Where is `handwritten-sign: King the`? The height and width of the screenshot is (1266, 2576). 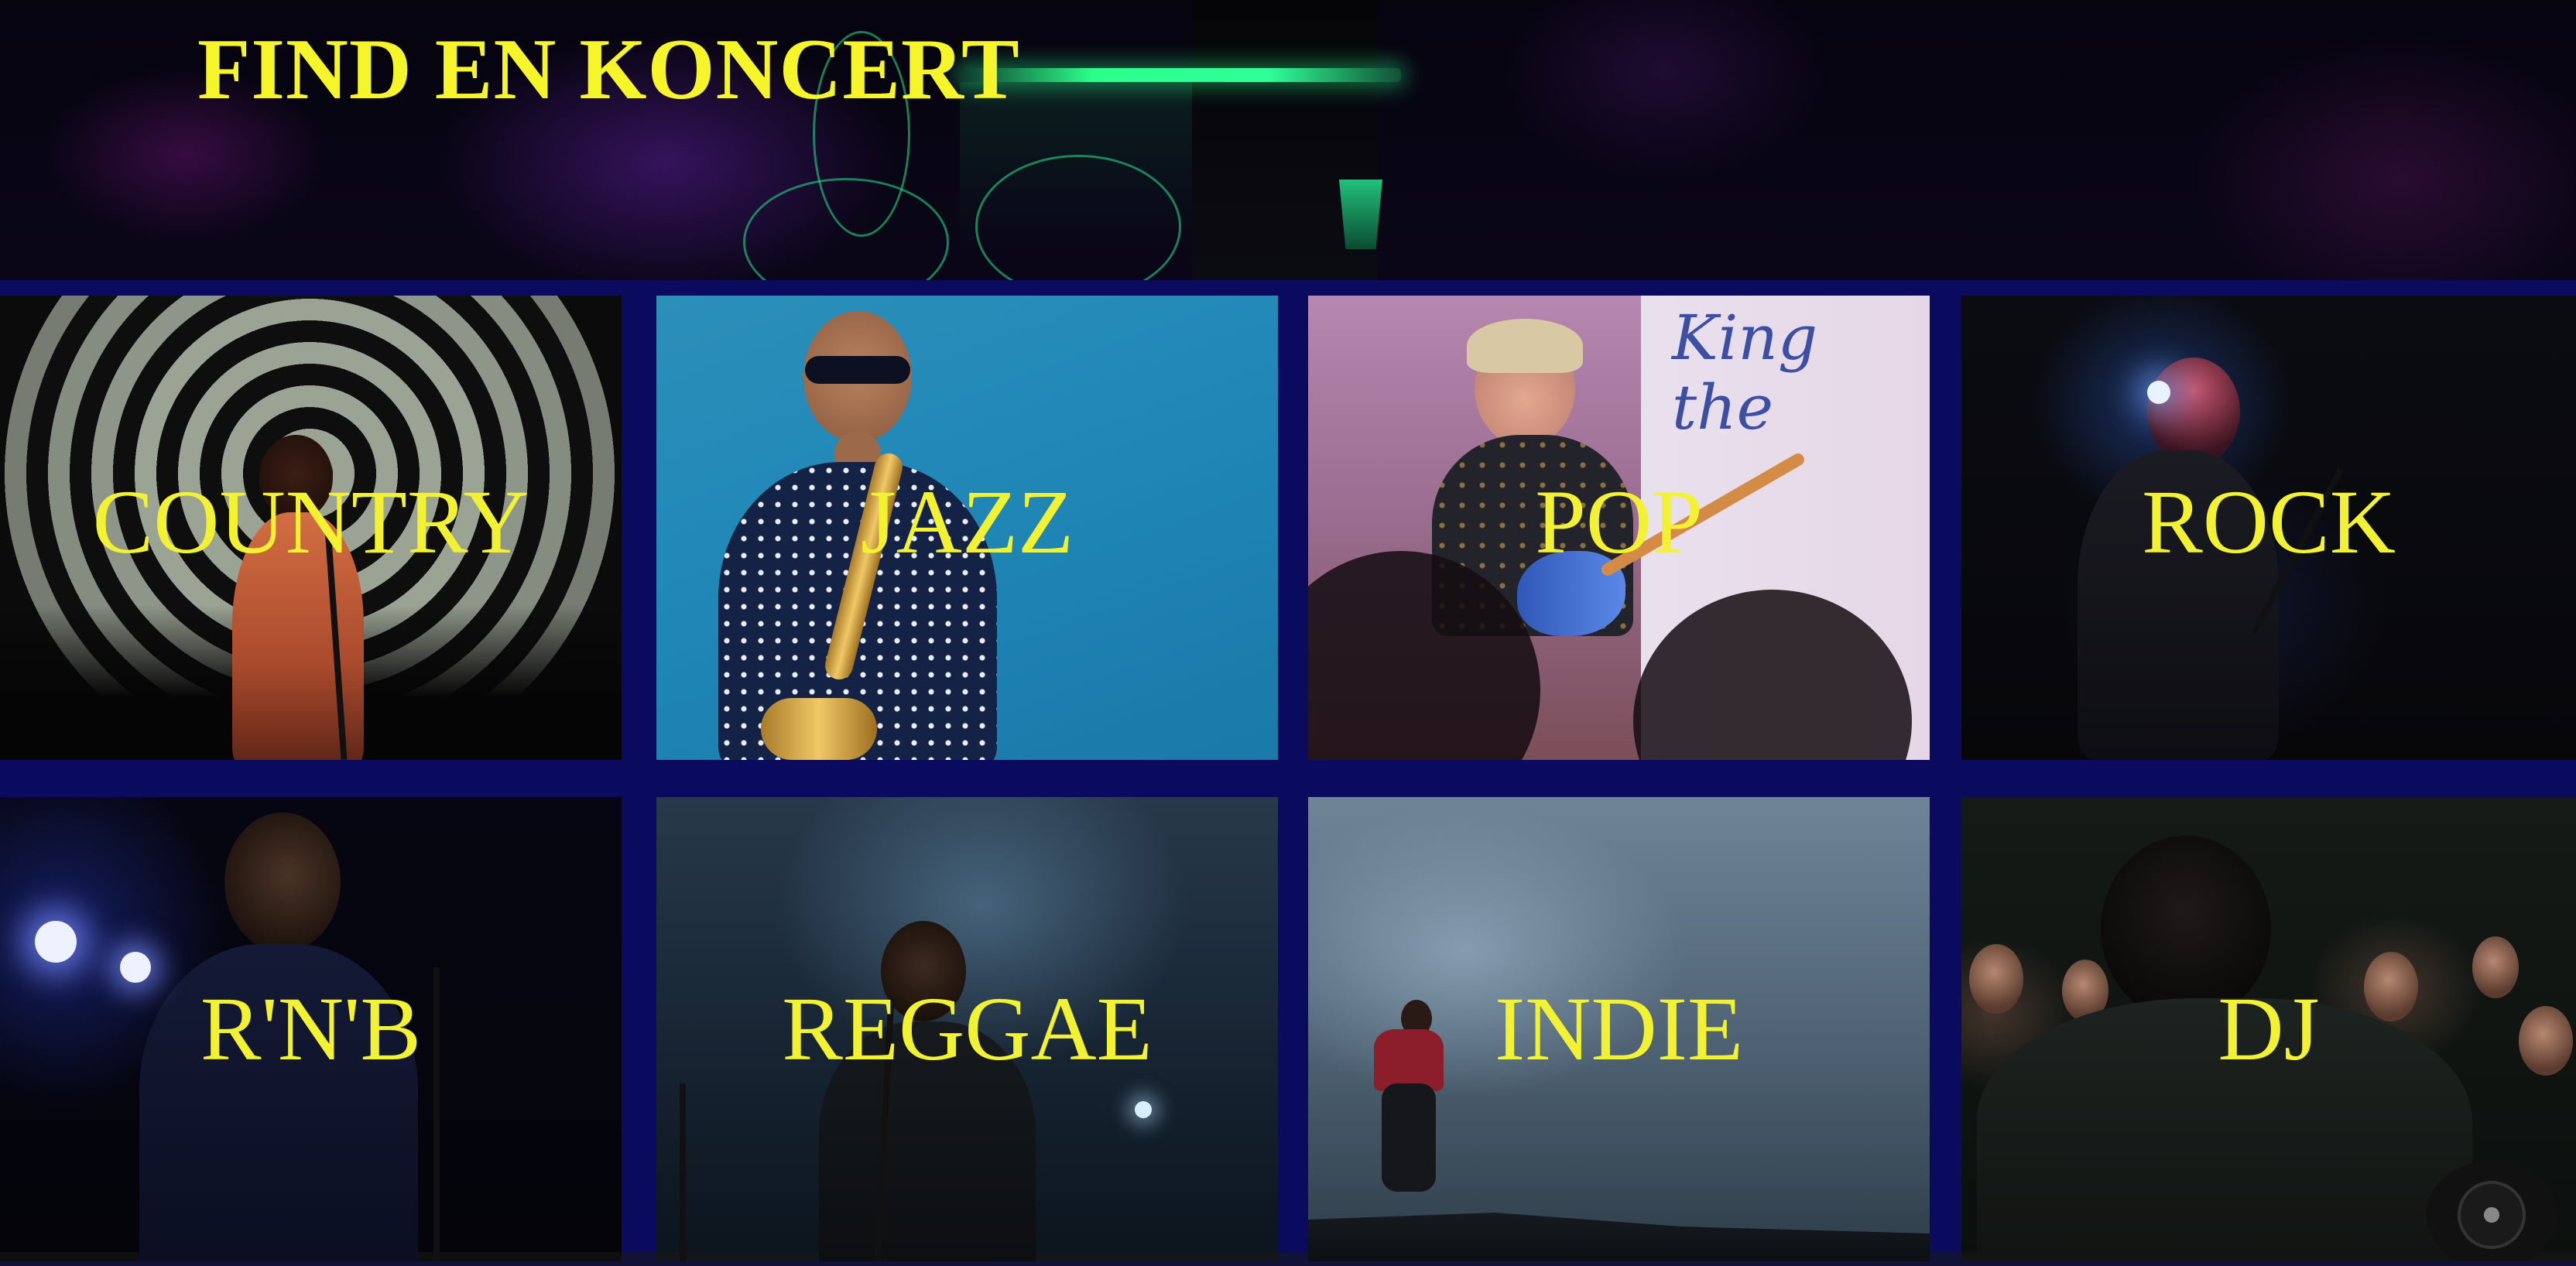 handwritten-sign: King the is located at coordinates (1745, 373).